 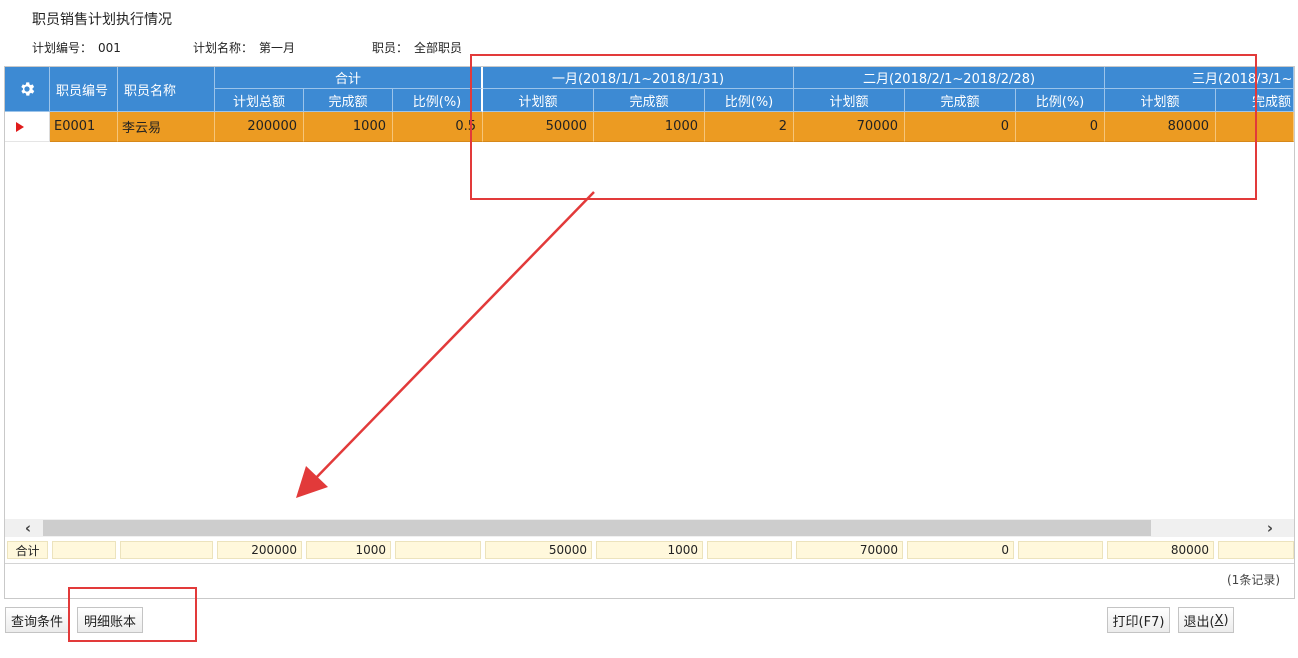 I want to click on summary-label: 合计, so click(x=27, y=550).